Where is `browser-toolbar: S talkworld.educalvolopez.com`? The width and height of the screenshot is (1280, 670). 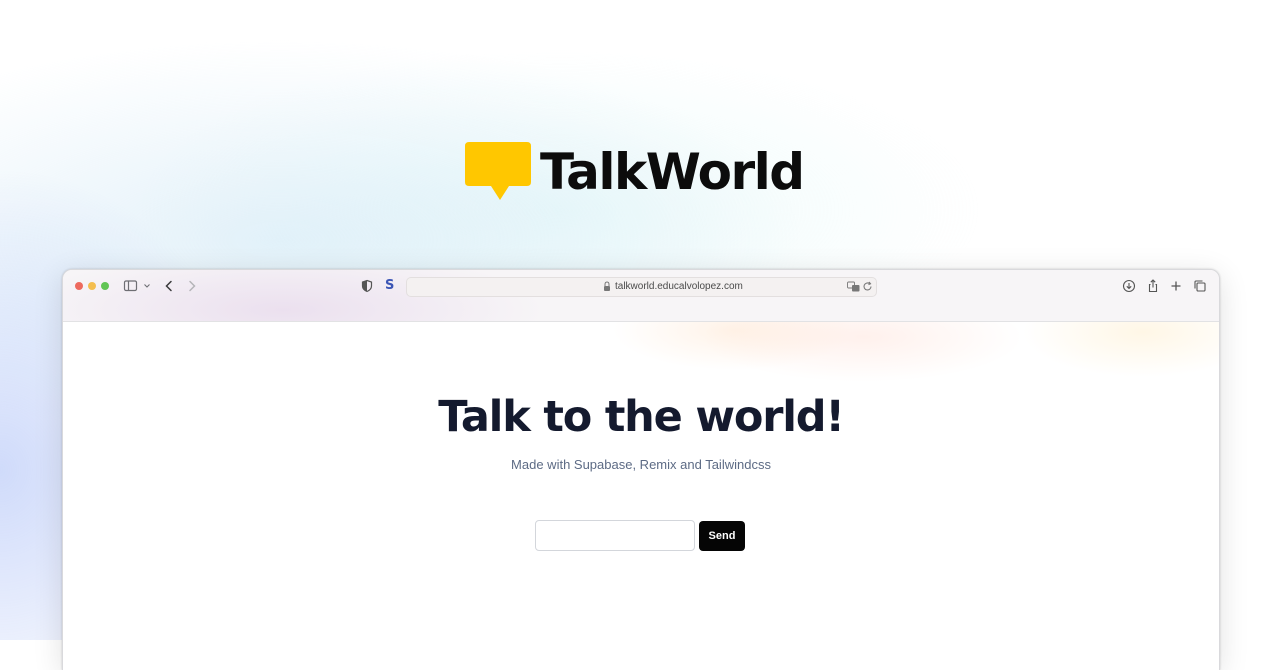
browser-toolbar: S talkworld.educalvolopez.com is located at coordinates (641, 296).